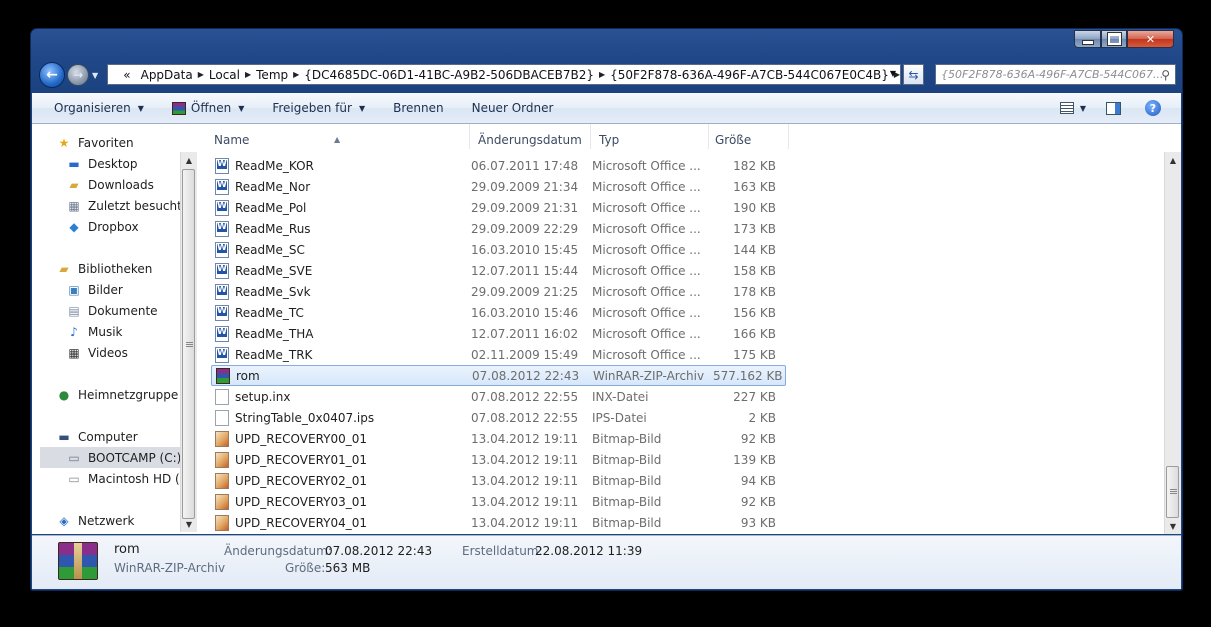  I want to click on file-size: 182 KB, so click(754, 165).